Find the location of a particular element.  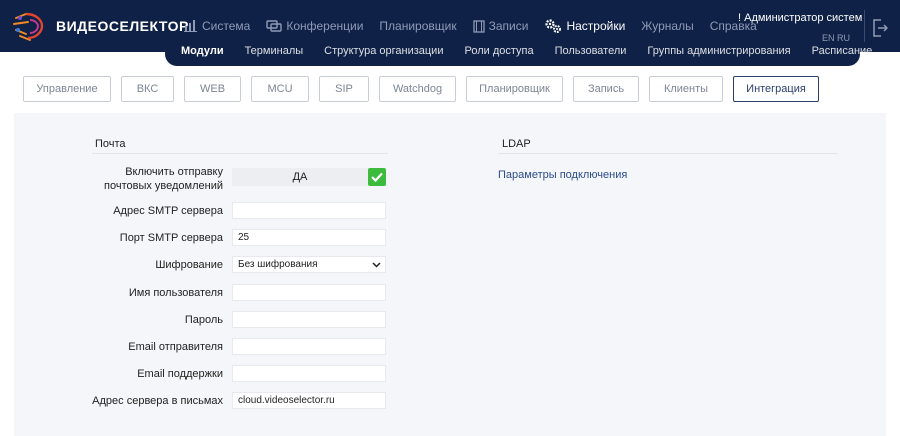

ldap-section-divider is located at coordinates (668, 153).